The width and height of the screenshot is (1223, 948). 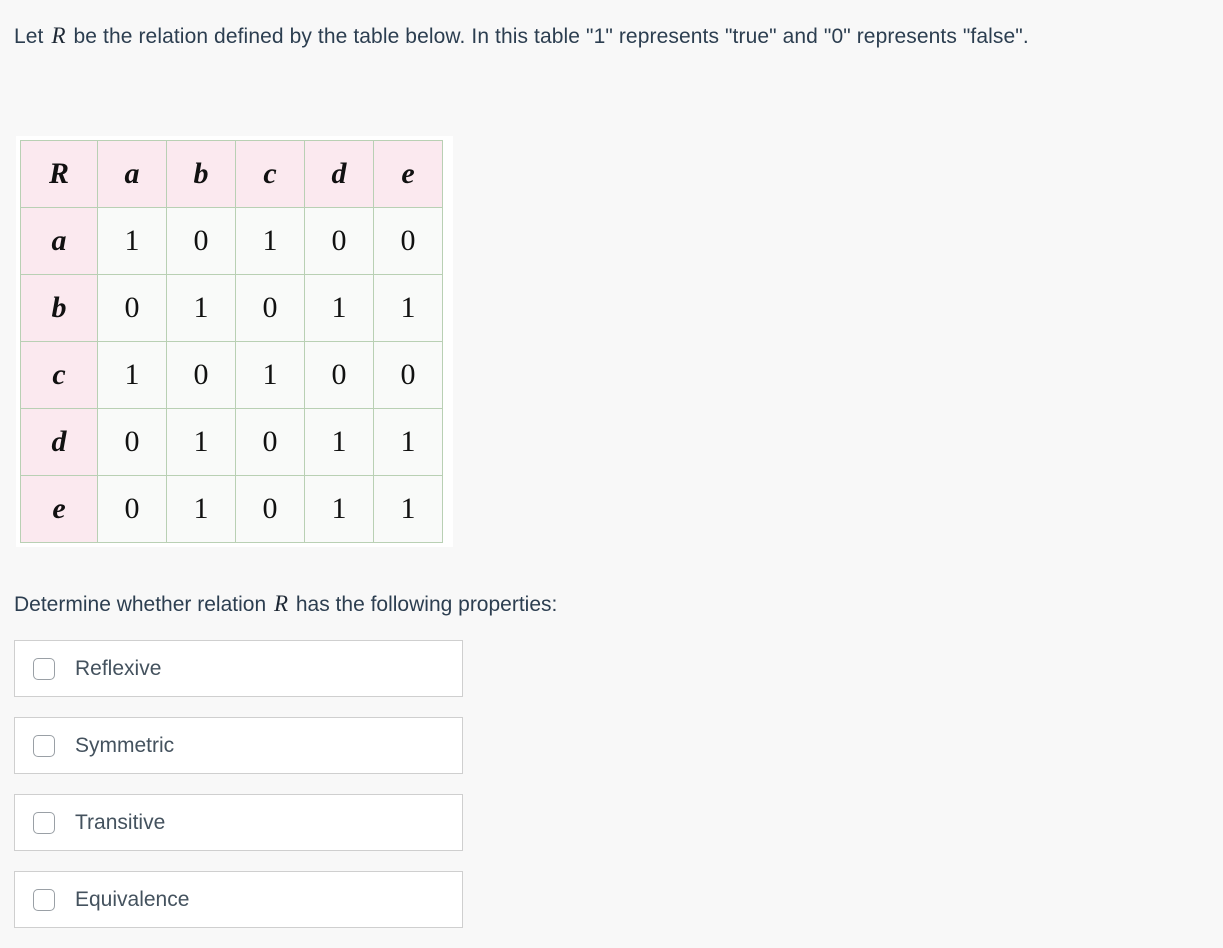 What do you see at coordinates (408, 509) in the screenshot?
I see `table-cell-e-e: 1` at bounding box center [408, 509].